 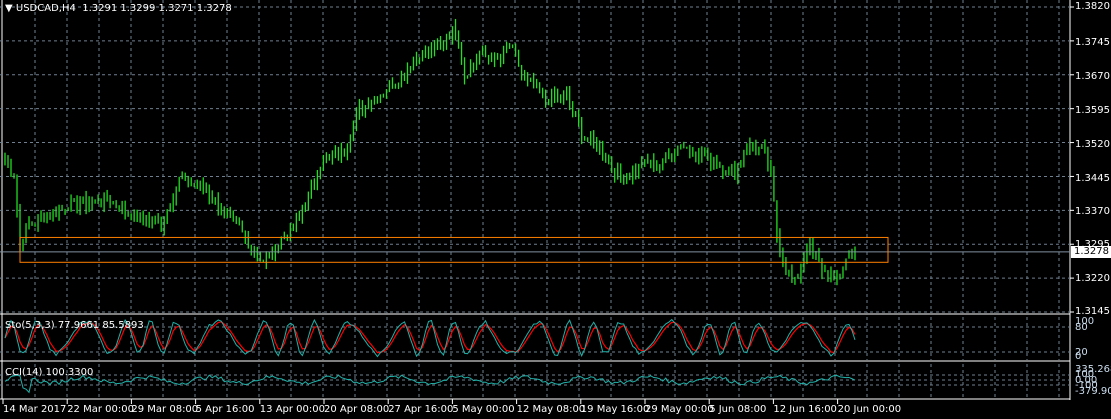 I want to click on price-axis-label: 1.3670, so click(x=1092, y=76).